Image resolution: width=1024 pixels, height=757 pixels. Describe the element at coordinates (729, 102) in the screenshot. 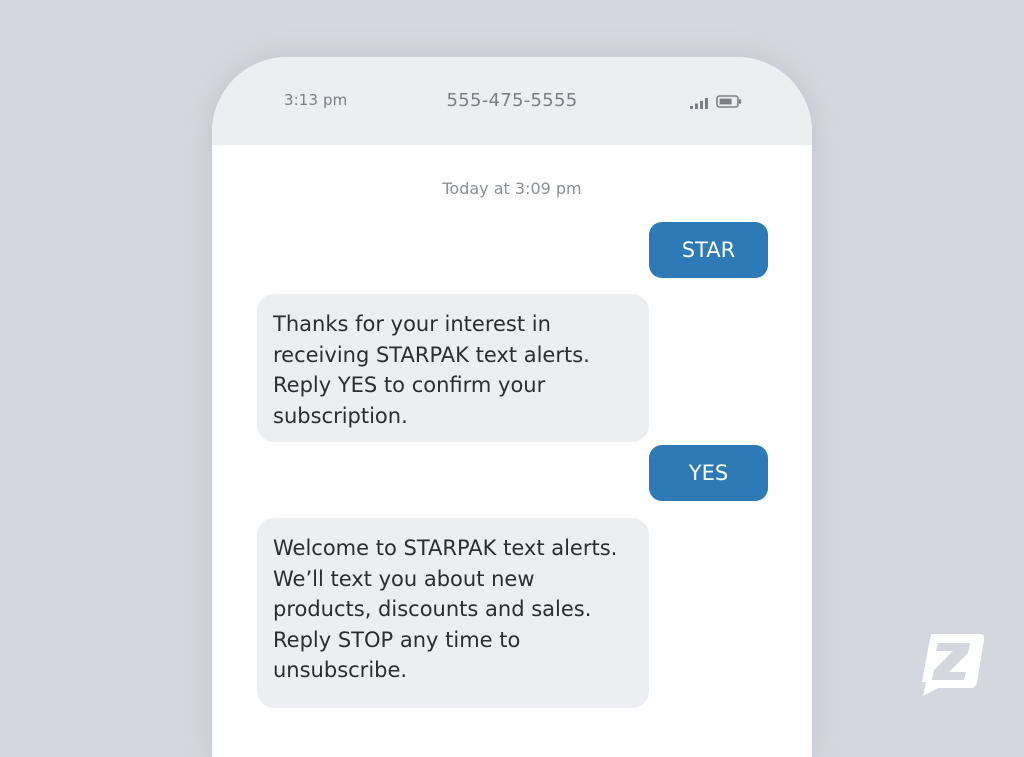

I see `battery-icon` at that location.